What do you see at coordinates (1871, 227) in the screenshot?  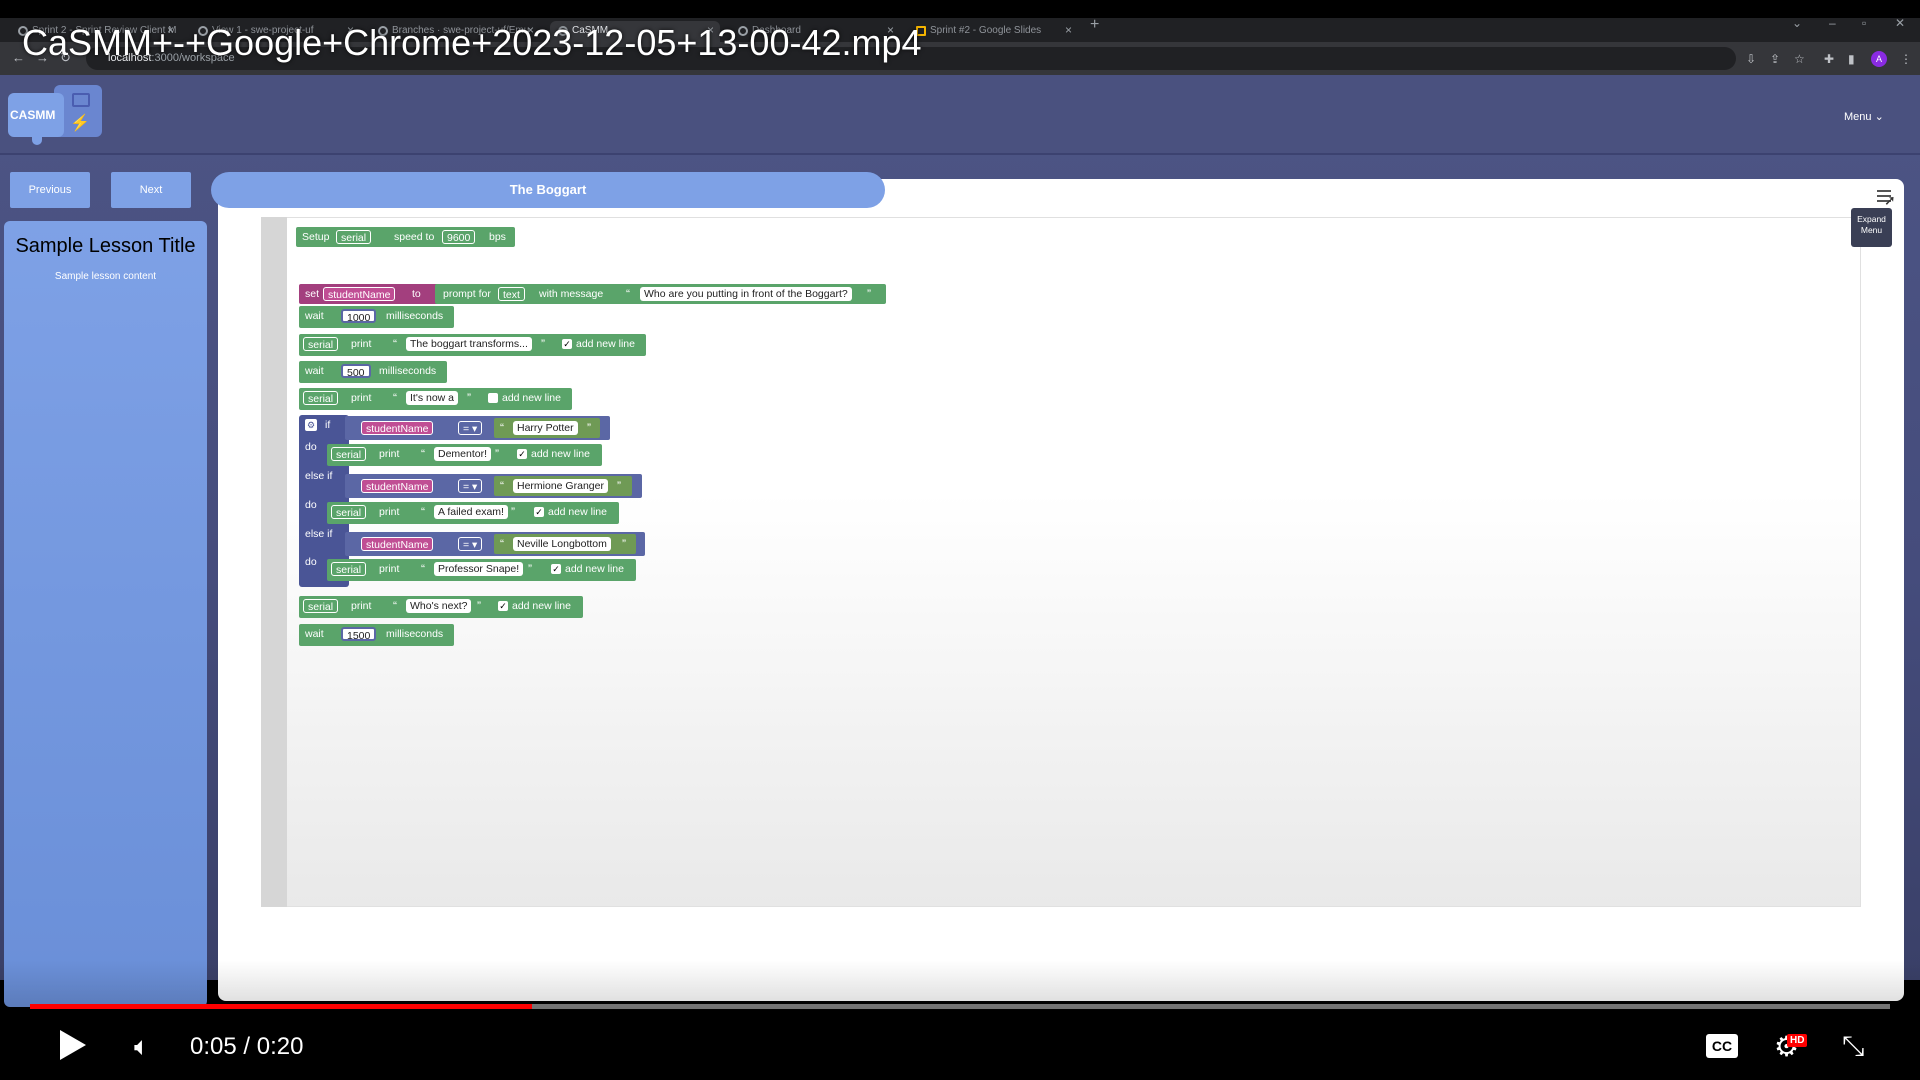 I see `expand-menu-tooltip: Expand Menu` at bounding box center [1871, 227].